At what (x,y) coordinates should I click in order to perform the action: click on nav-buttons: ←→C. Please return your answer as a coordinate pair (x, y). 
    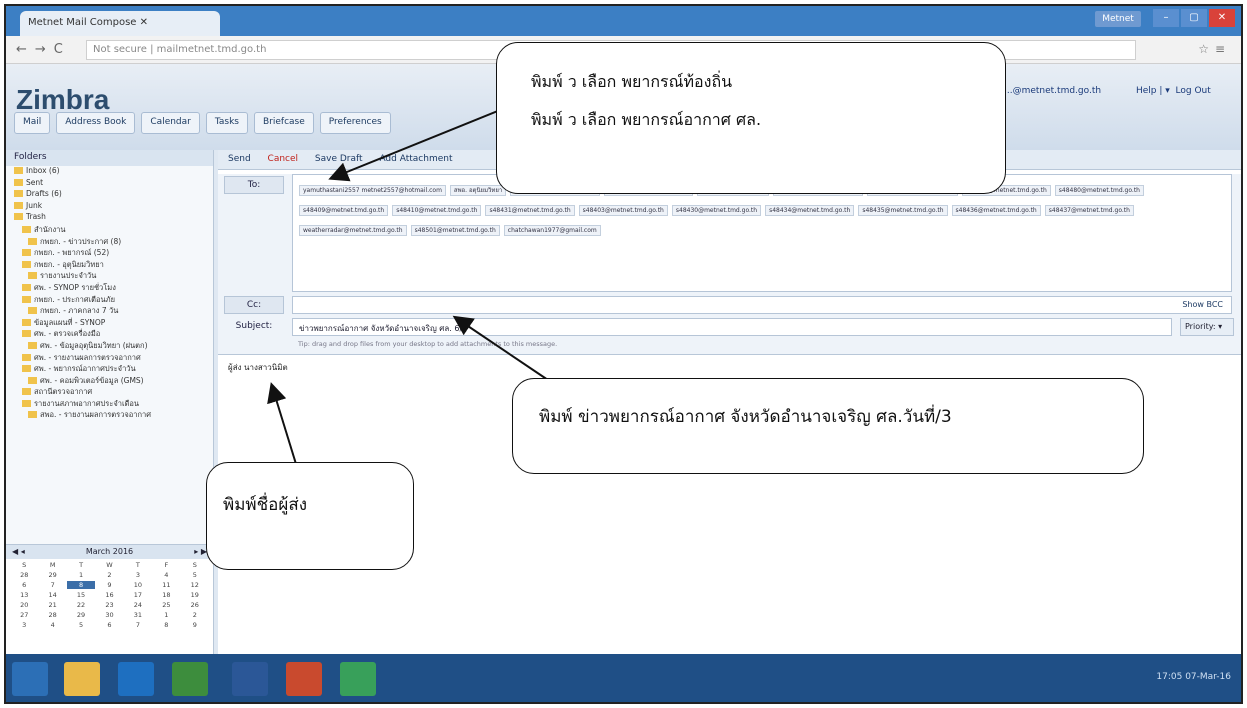
    Looking at the image, I should click on (43, 49).